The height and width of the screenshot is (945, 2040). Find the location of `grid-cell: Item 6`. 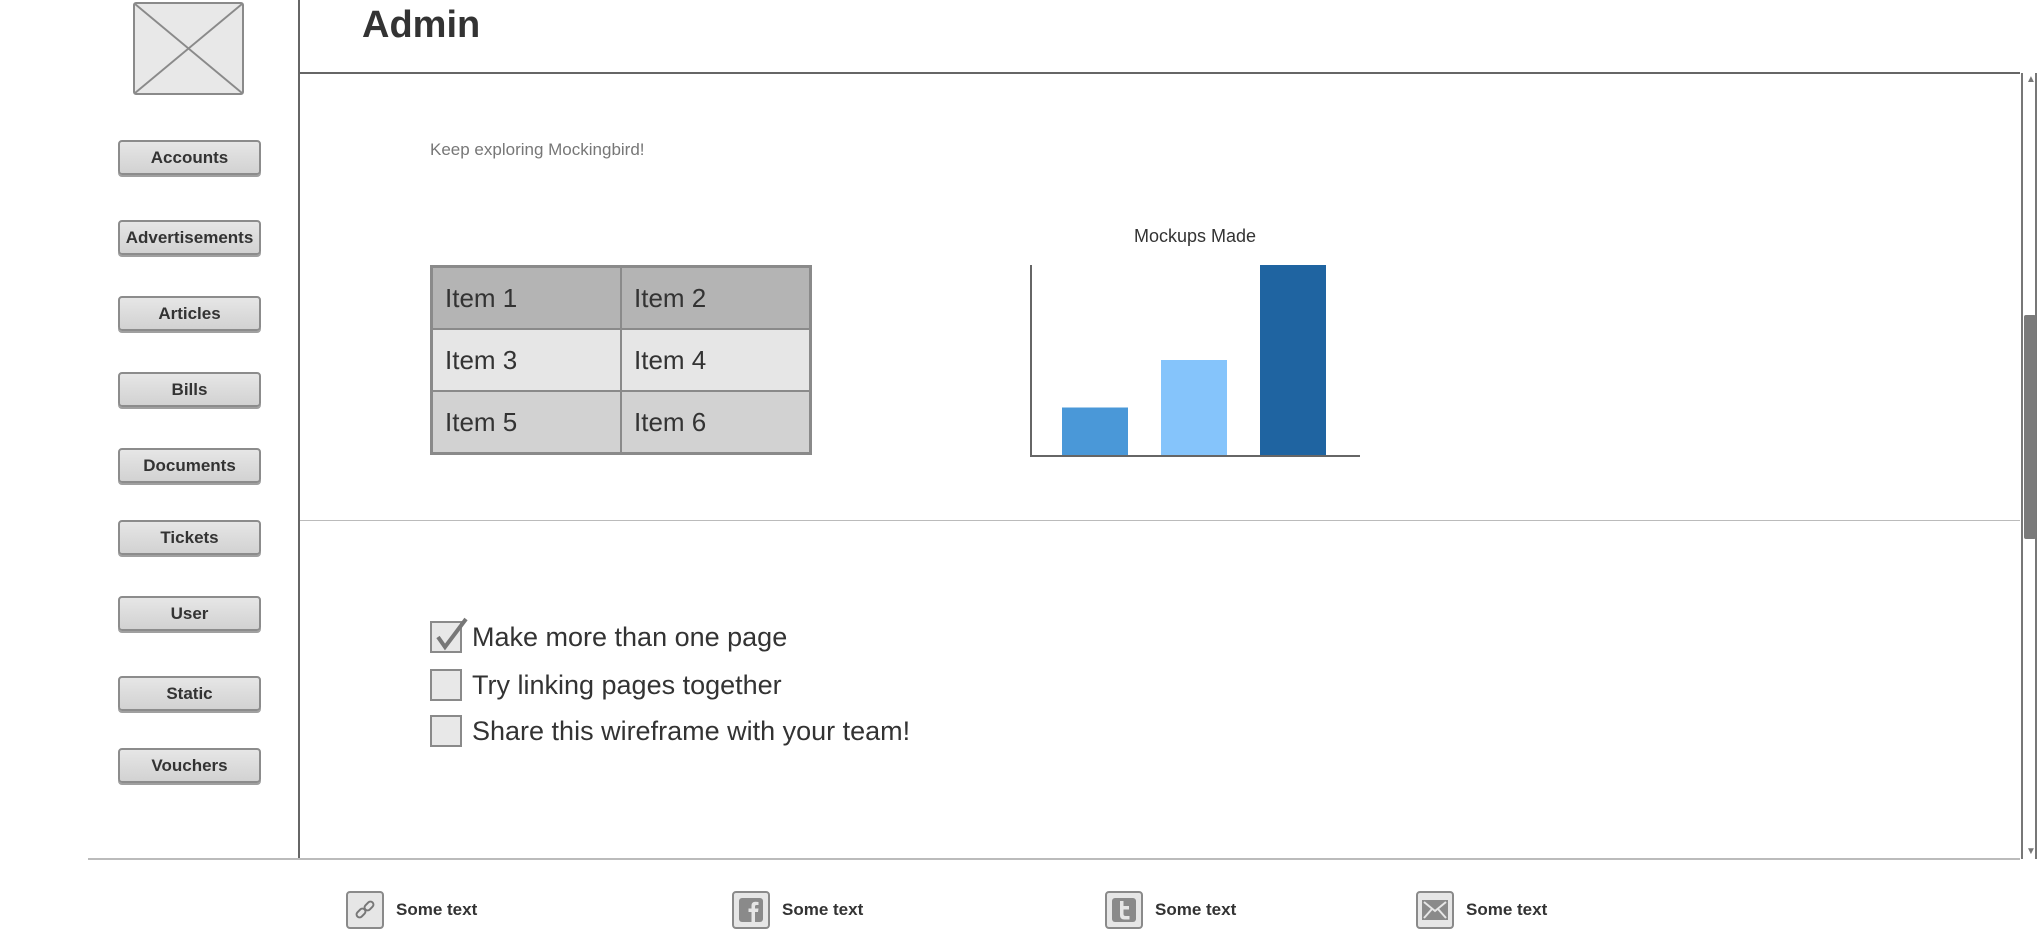

grid-cell: Item 6 is located at coordinates (715, 422).